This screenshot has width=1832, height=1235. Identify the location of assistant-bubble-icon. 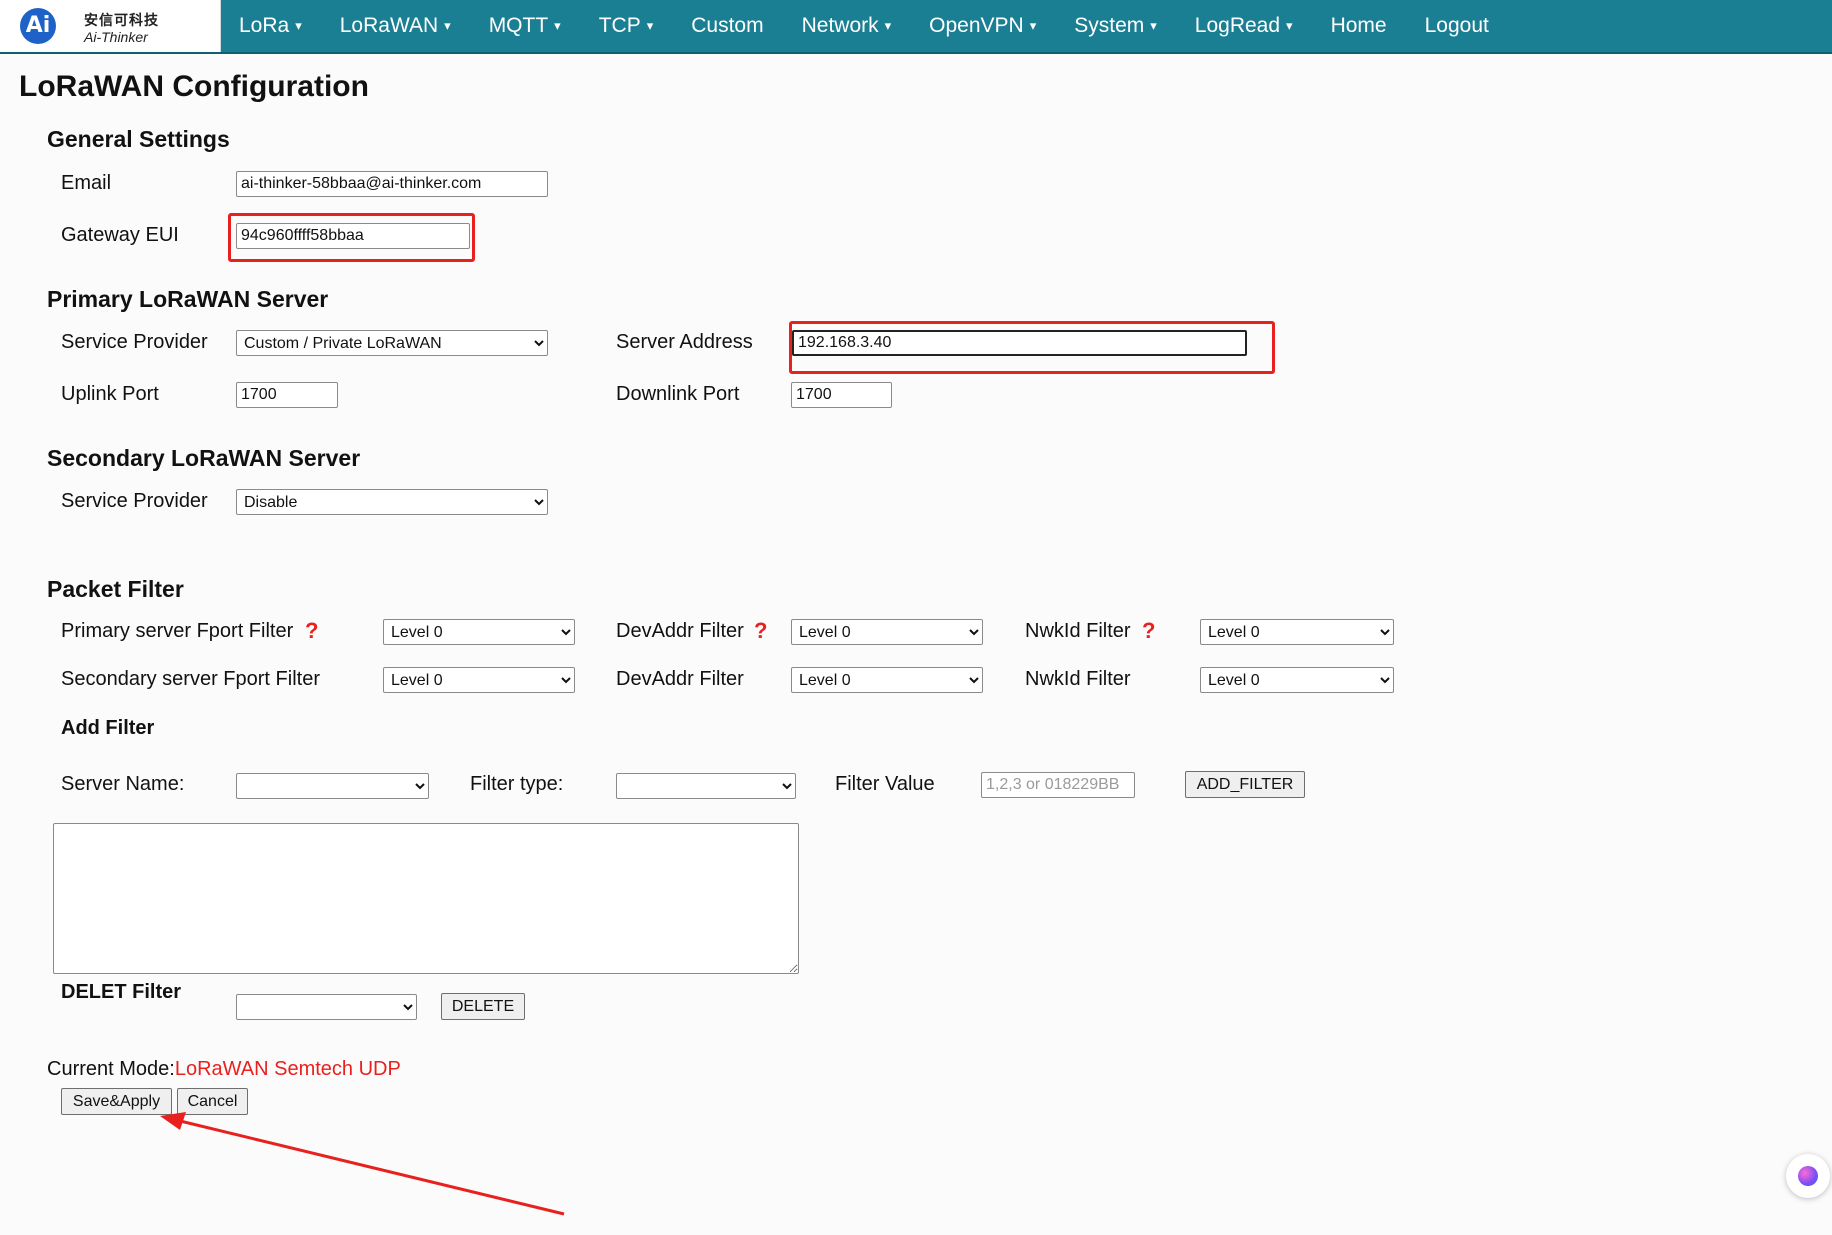
(1808, 1176).